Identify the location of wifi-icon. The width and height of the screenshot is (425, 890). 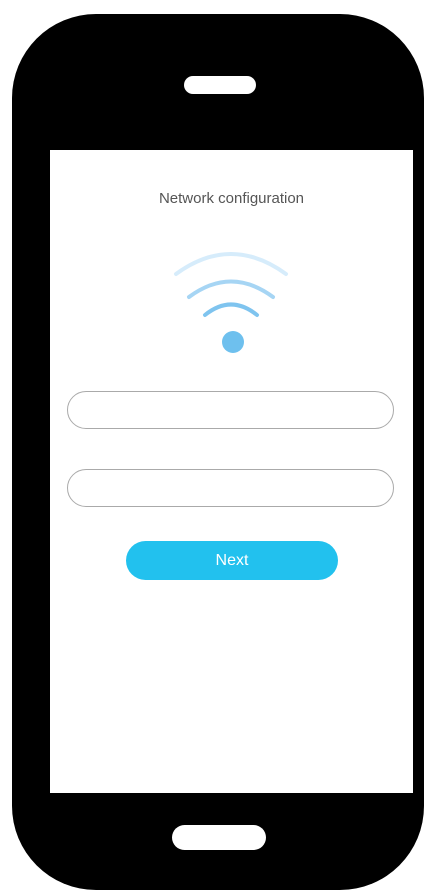
(231, 302).